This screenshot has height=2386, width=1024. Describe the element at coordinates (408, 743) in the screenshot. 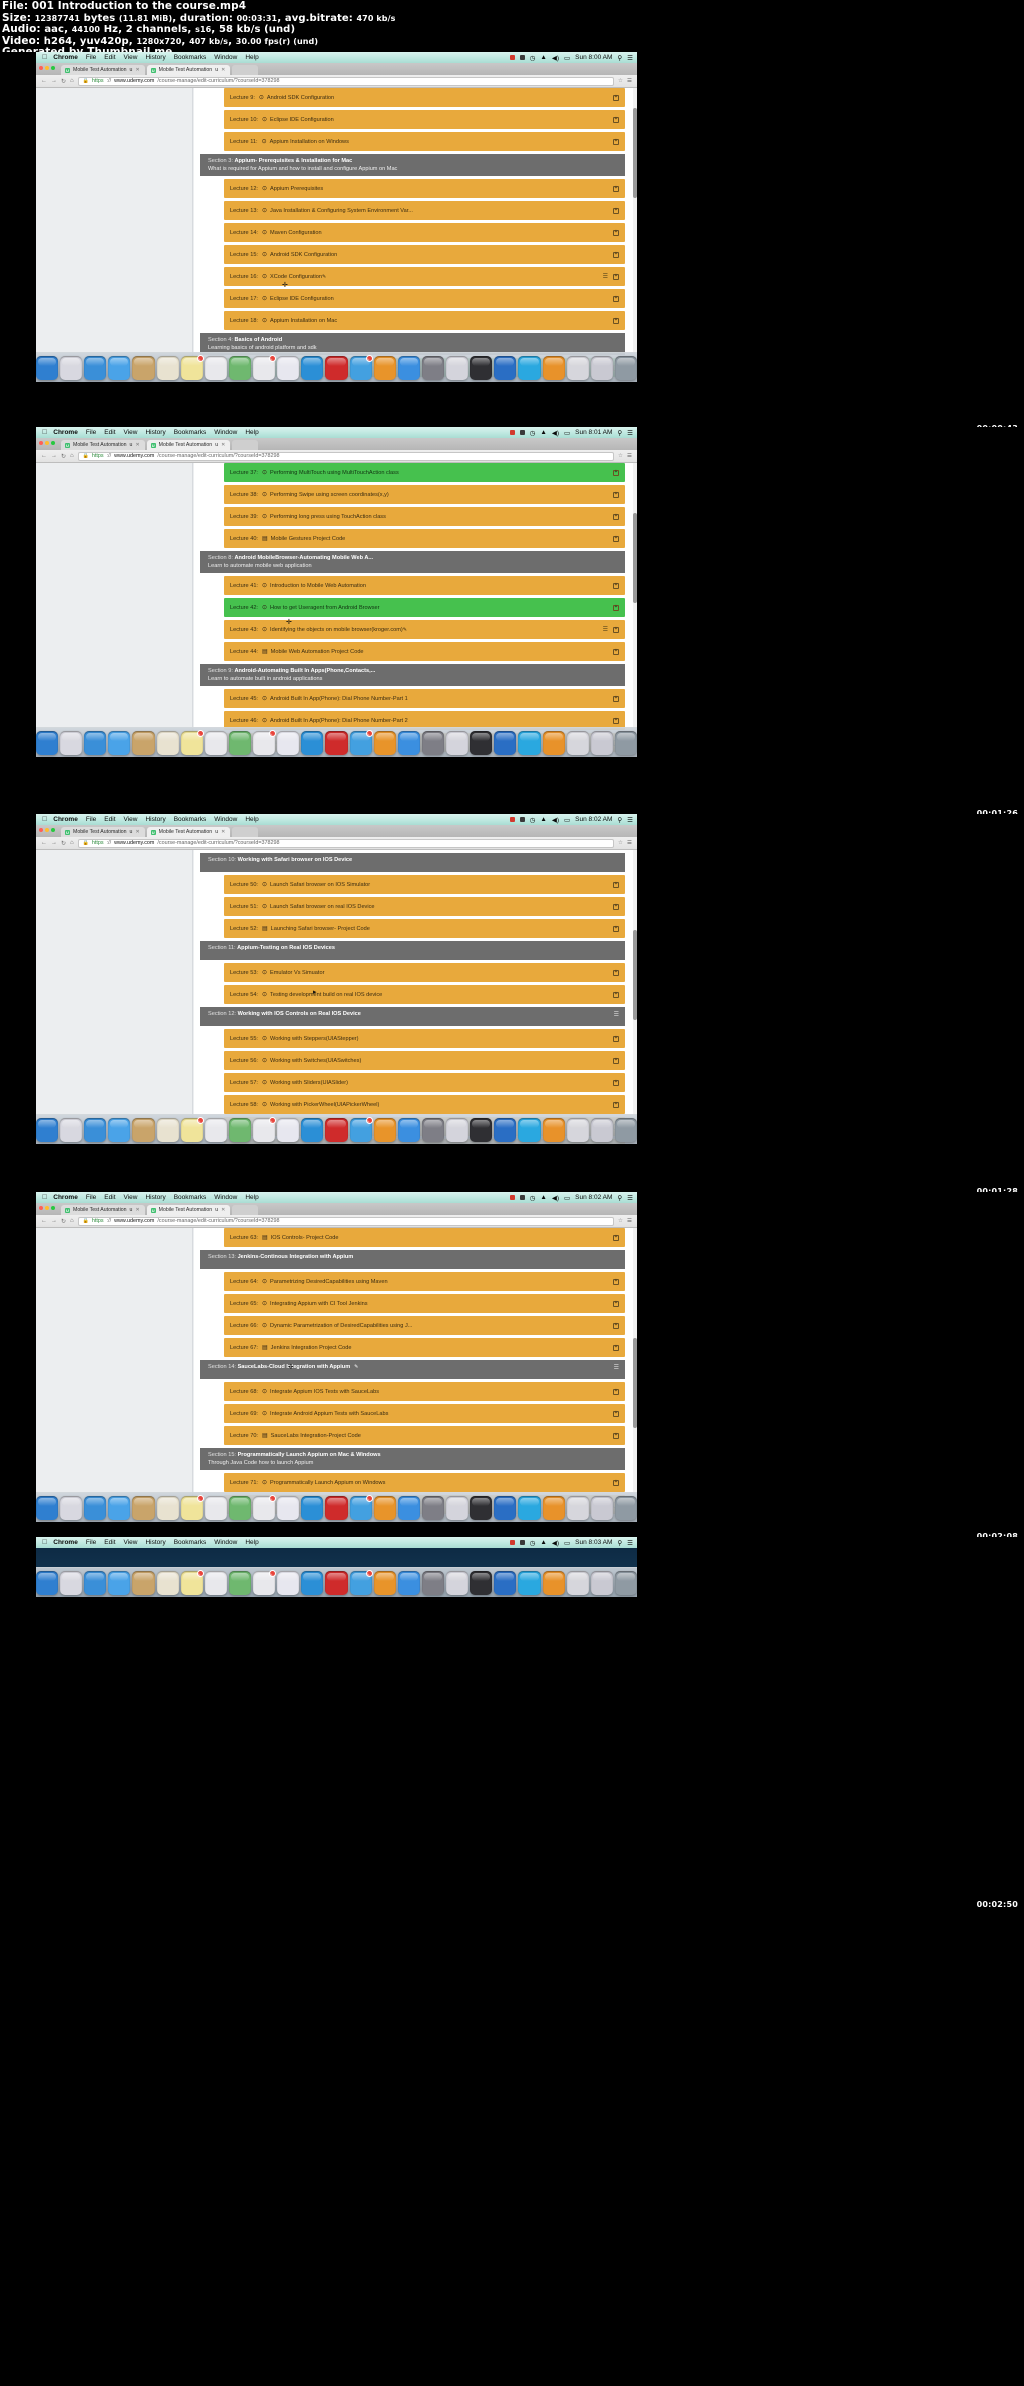

I see `terminal-icon` at that location.